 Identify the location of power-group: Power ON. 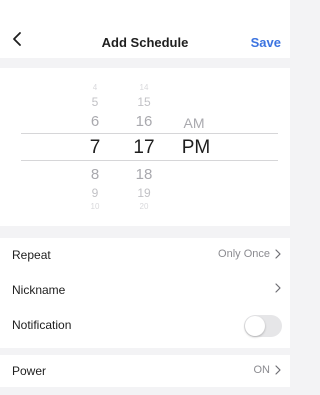
(145, 371).